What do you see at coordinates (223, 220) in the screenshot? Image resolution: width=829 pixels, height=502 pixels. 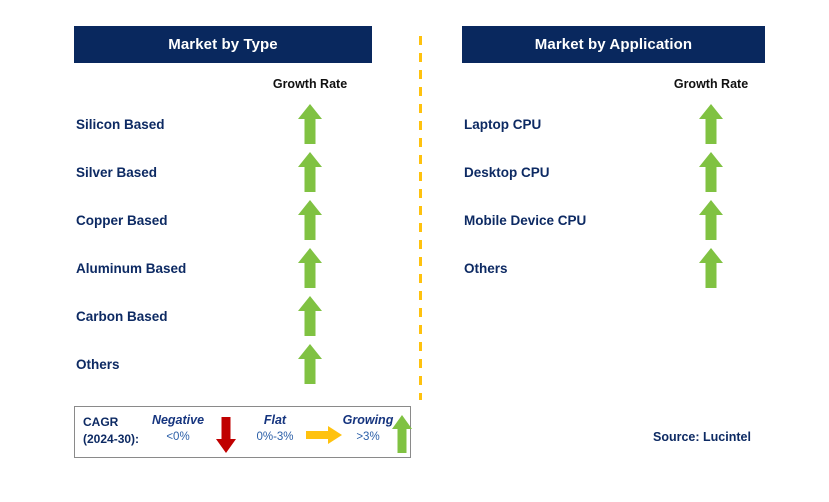 I see `table-row: Copper Based` at bounding box center [223, 220].